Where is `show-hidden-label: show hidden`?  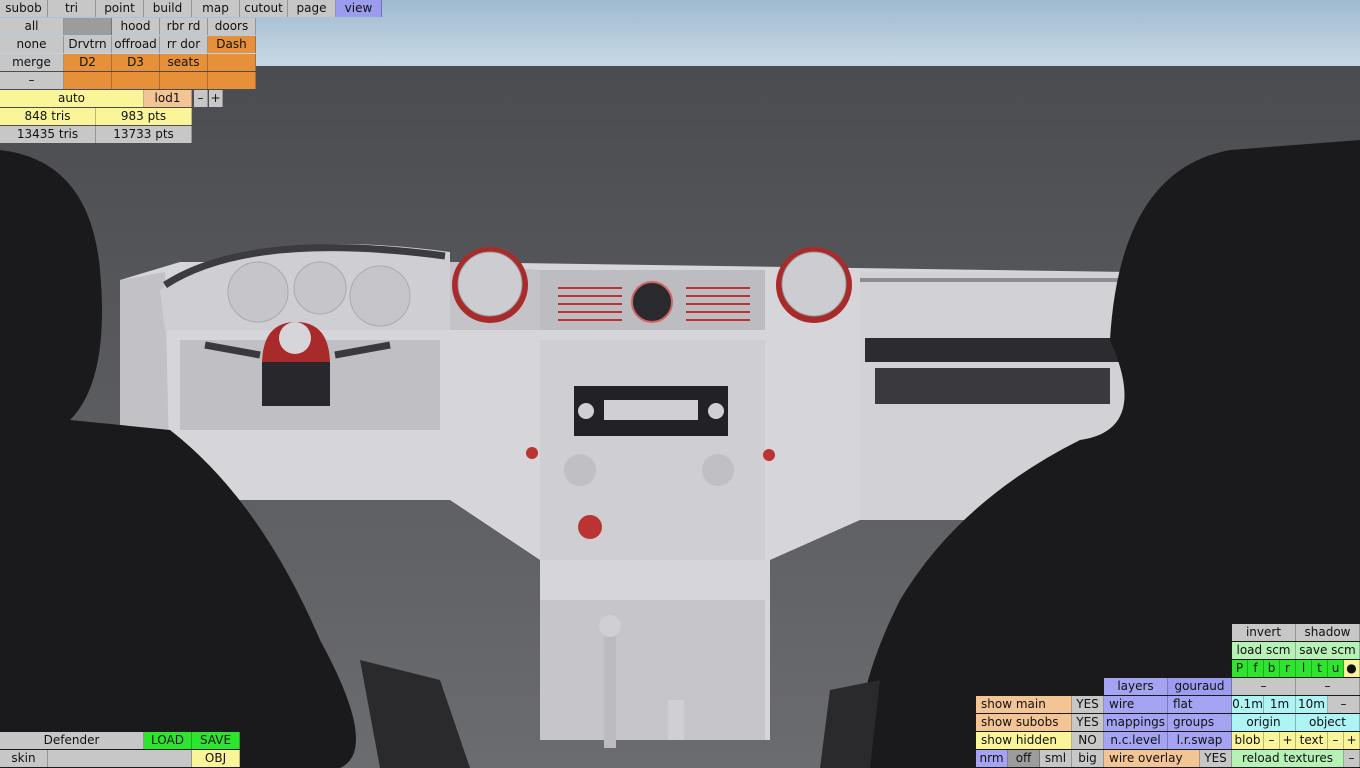 show-hidden-label: show hidden is located at coordinates (1024, 740).